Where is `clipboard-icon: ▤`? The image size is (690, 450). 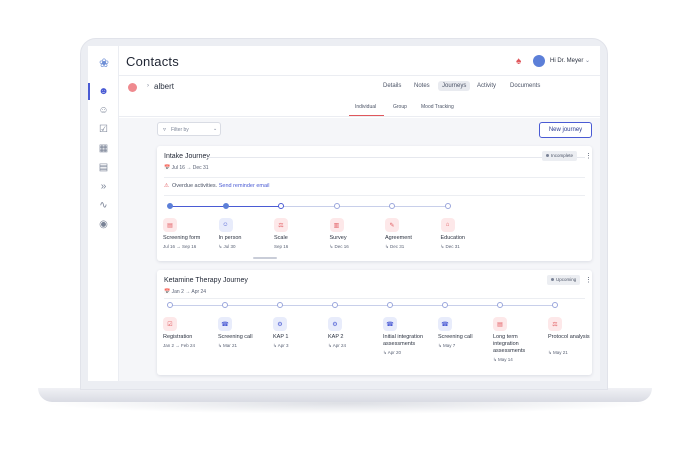
clipboard-icon: ▤ is located at coordinates (103, 167).